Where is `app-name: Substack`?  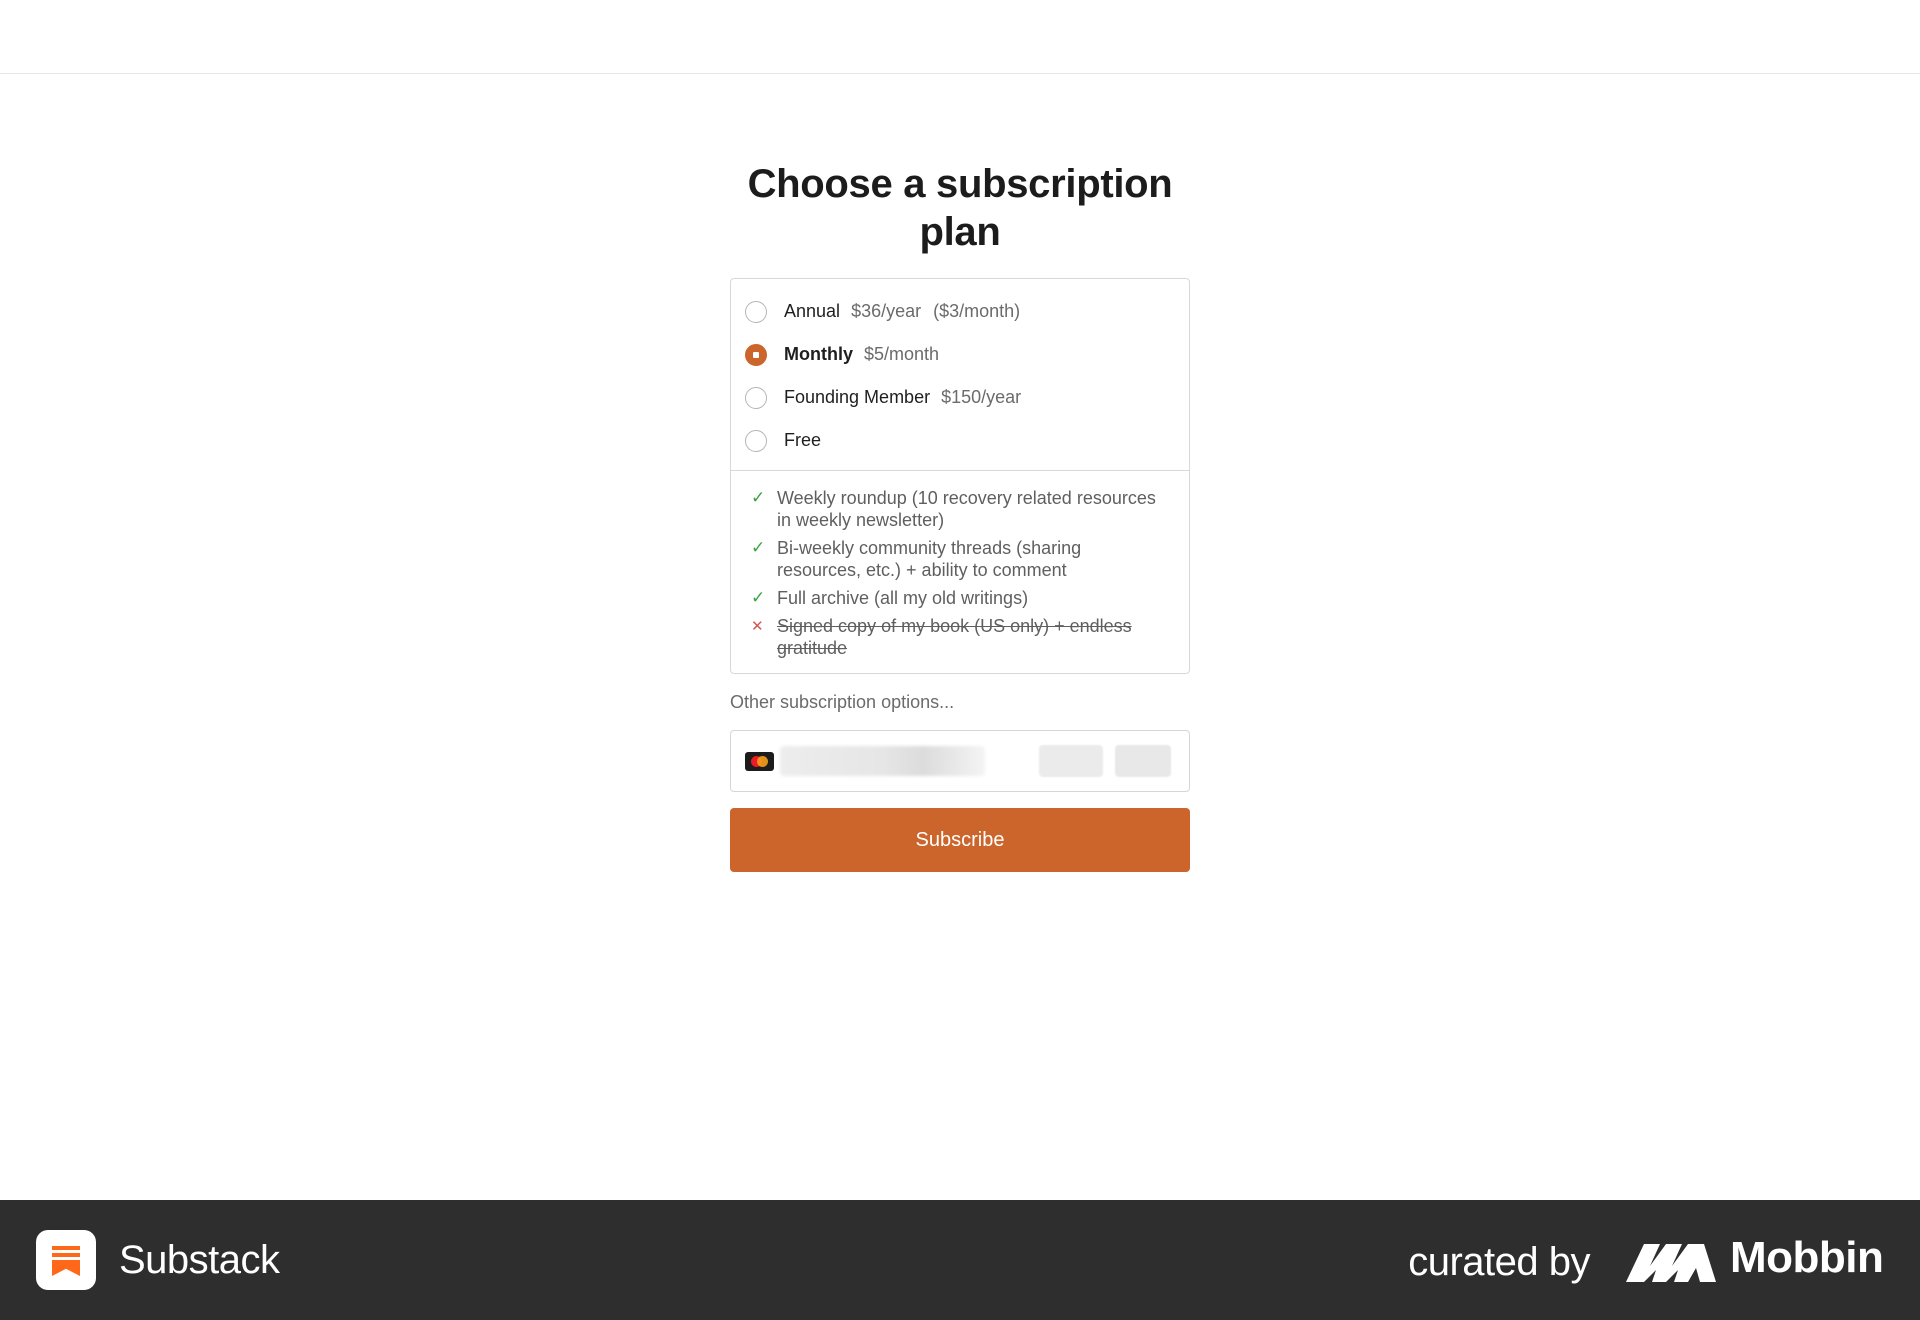 app-name: Substack is located at coordinates (199, 1260).